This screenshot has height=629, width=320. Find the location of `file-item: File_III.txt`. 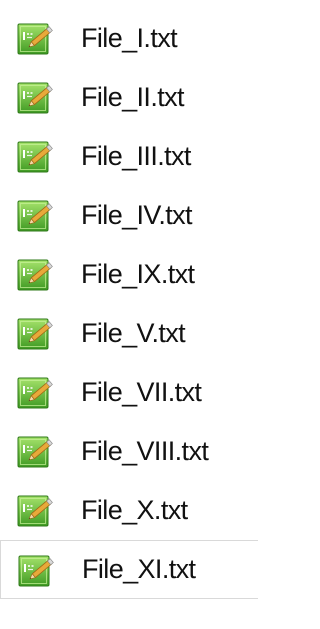

file-item: File_III.txt is located at coordinates (129, 156).